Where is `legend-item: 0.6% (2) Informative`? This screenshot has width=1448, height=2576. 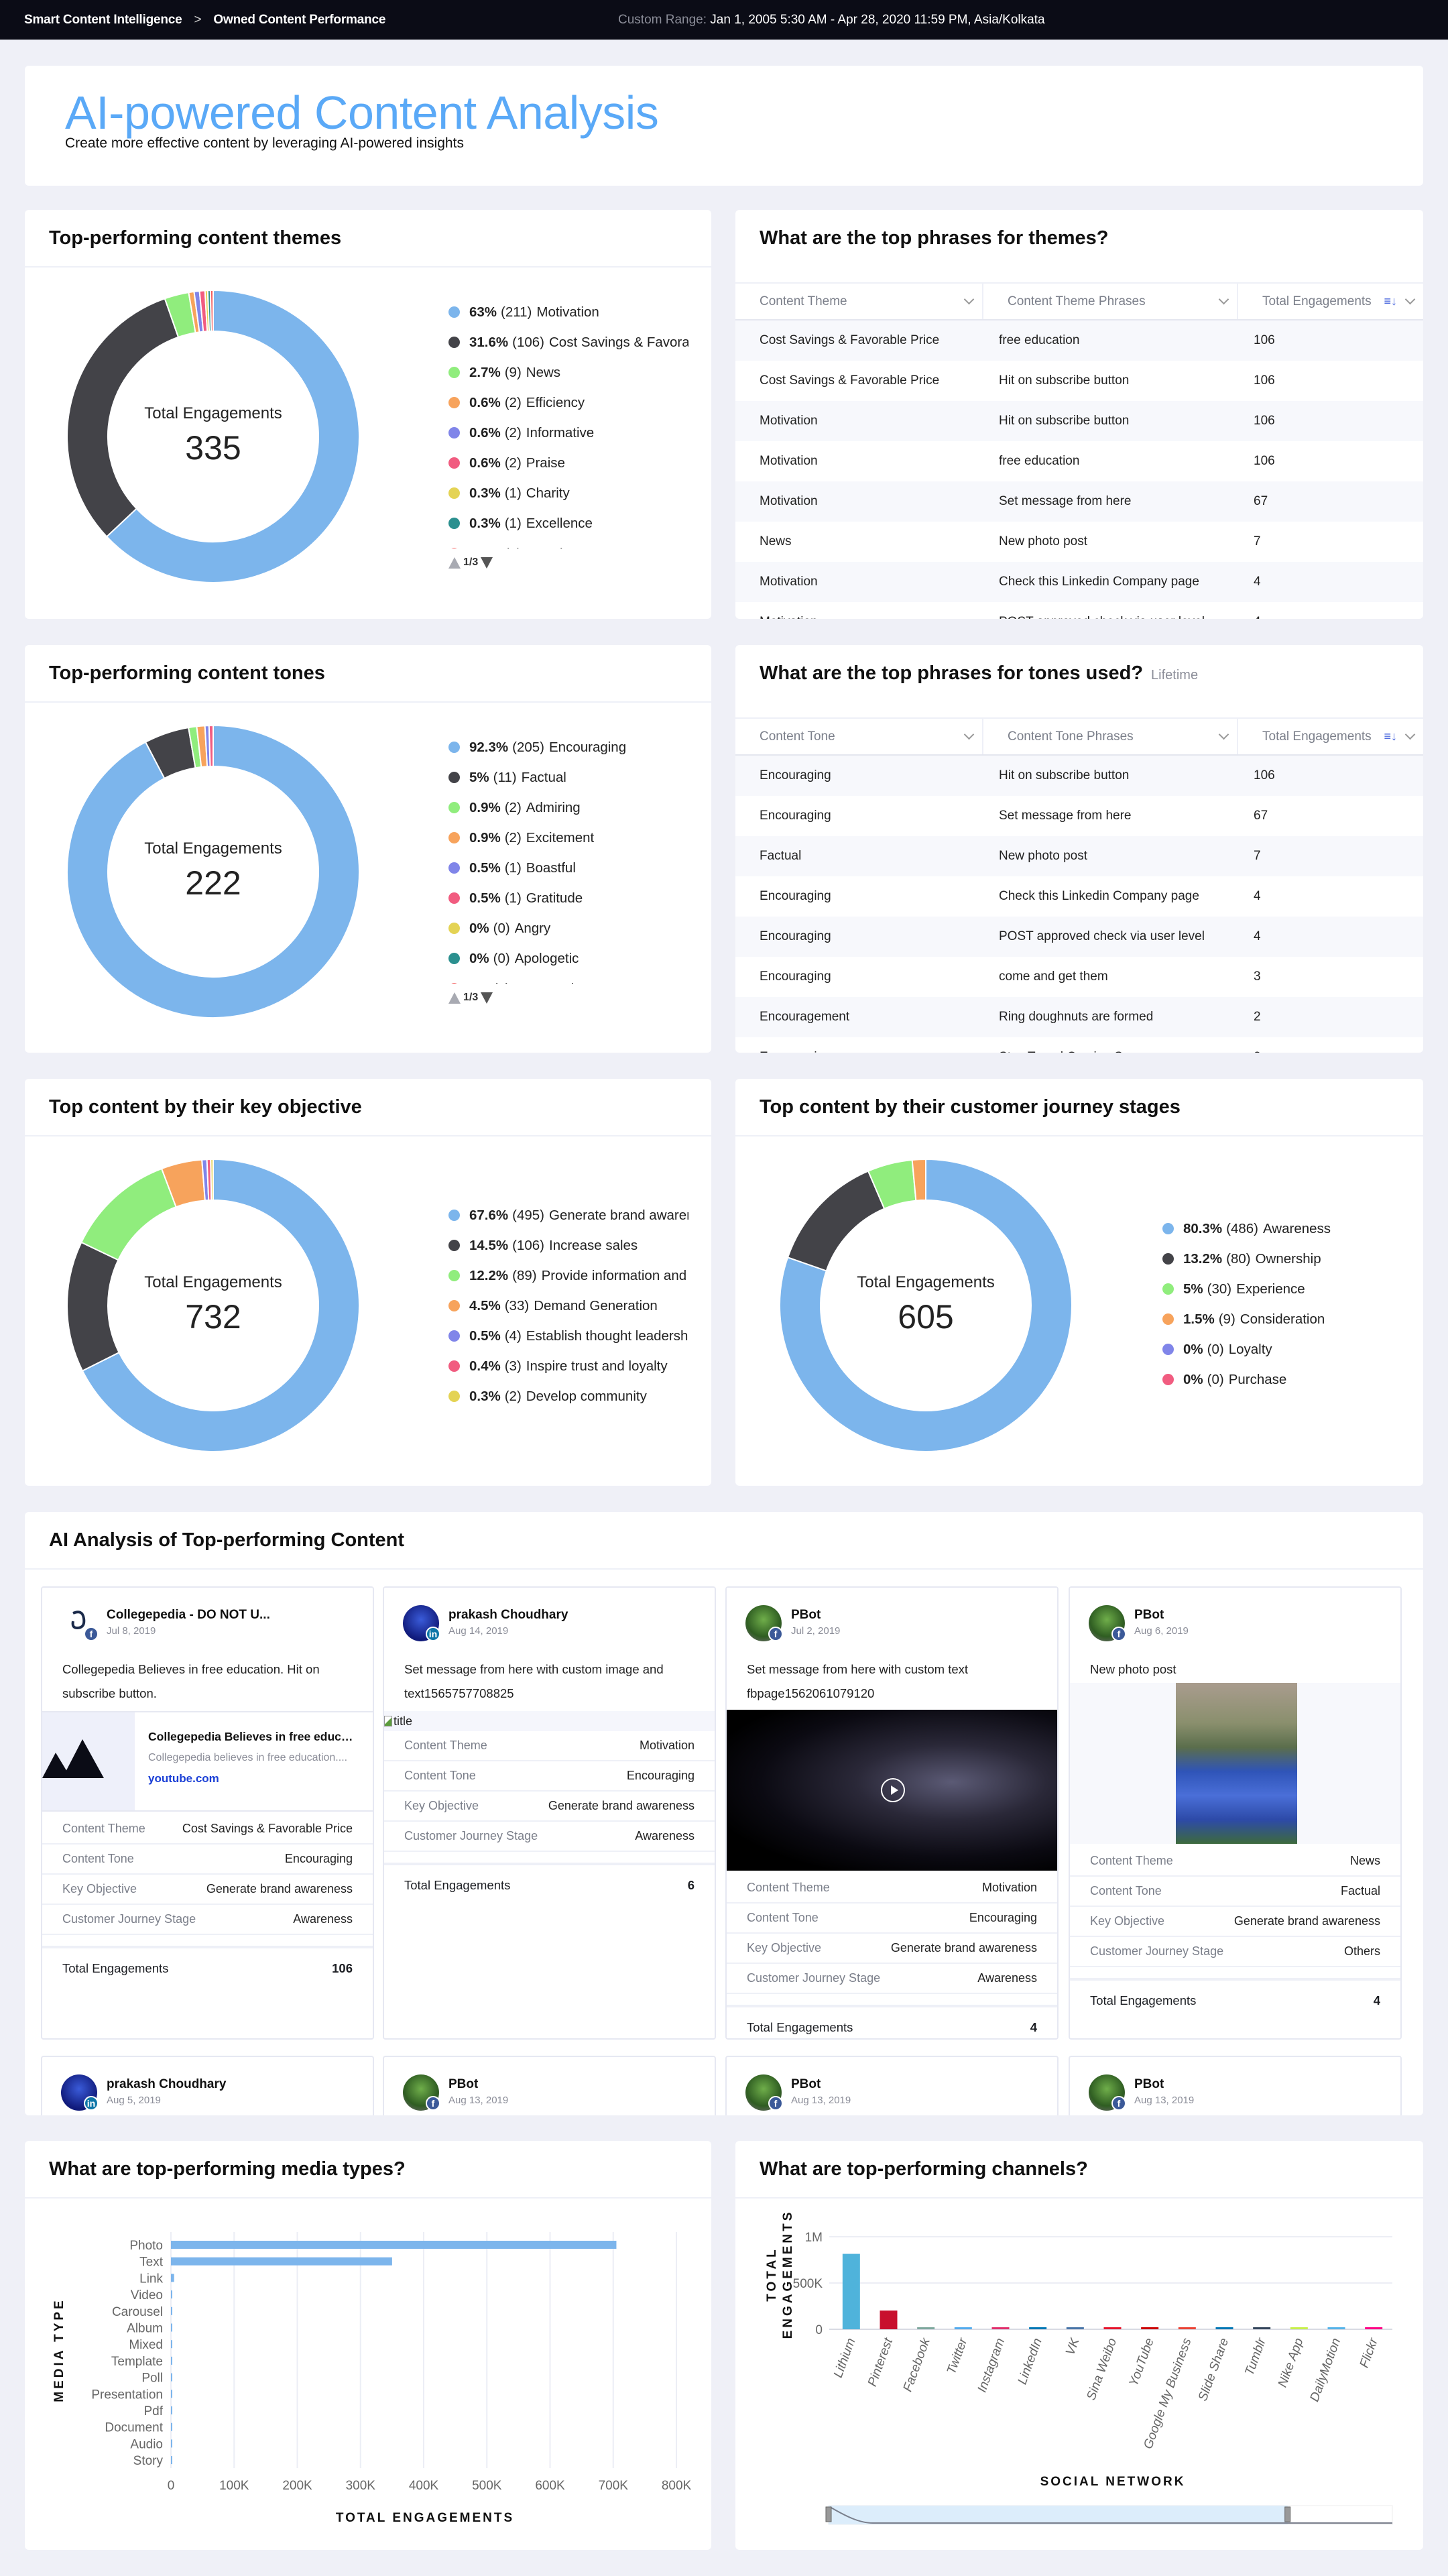
legend-item: 0.6% (2) Informative is located at coordinates (568, 433).